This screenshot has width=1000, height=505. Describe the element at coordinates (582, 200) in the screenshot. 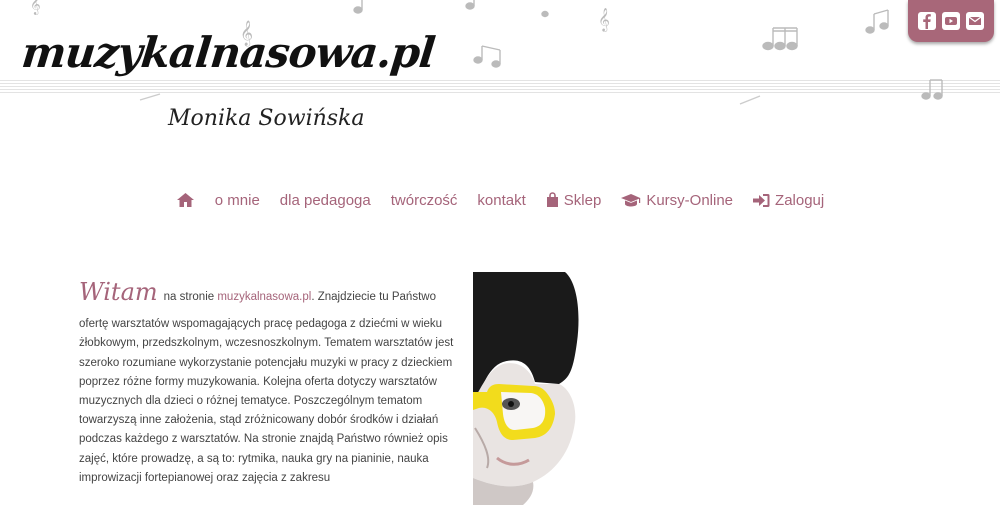

I see `nav-label: Sklep` at that location.